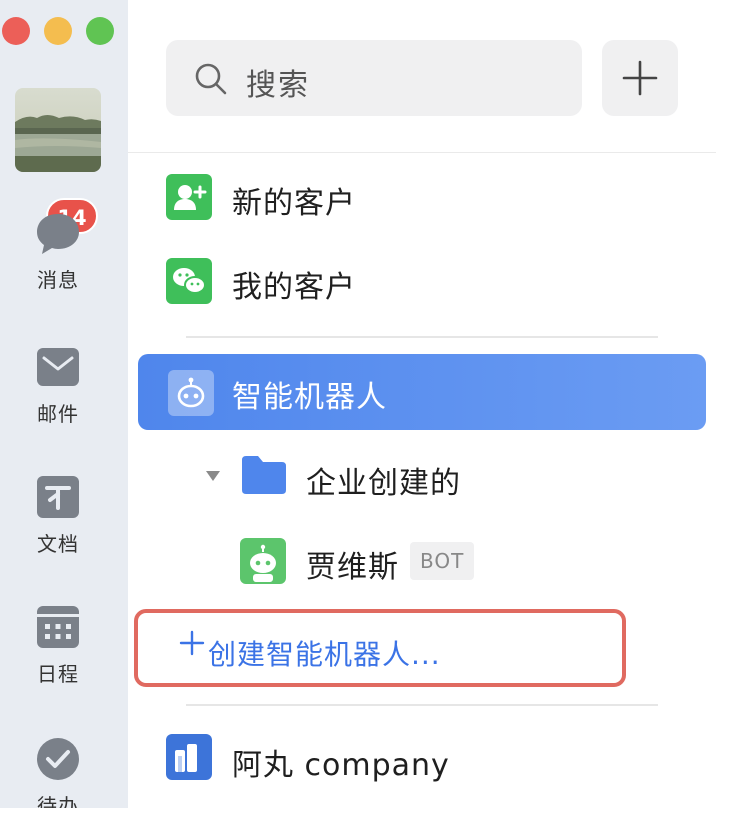 Image resolution: width=734 pixels, height=820 pixels. Describe the element at coordinates (278, 85) in the screenshot. I see `search-placeholder: 搜索` at that location.